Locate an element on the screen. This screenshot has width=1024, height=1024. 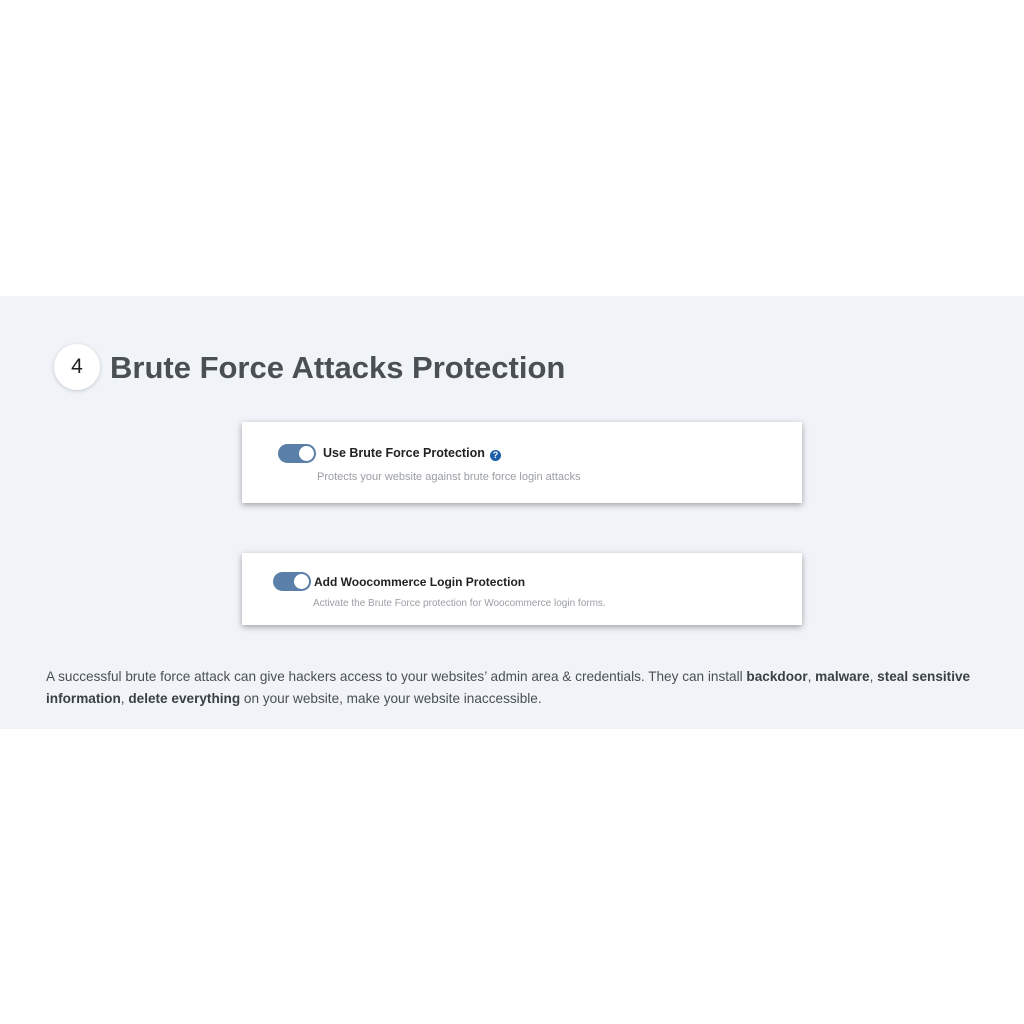
highlight-malware: malware is located at coordinates (842, 676).